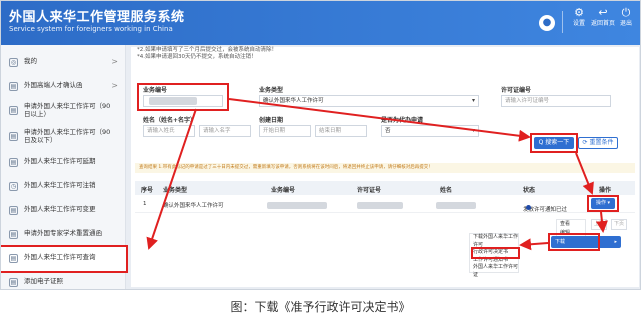 This screenshot has height=324, width=641. I want to click on arrow-to-sidebar, so click(171, 179).